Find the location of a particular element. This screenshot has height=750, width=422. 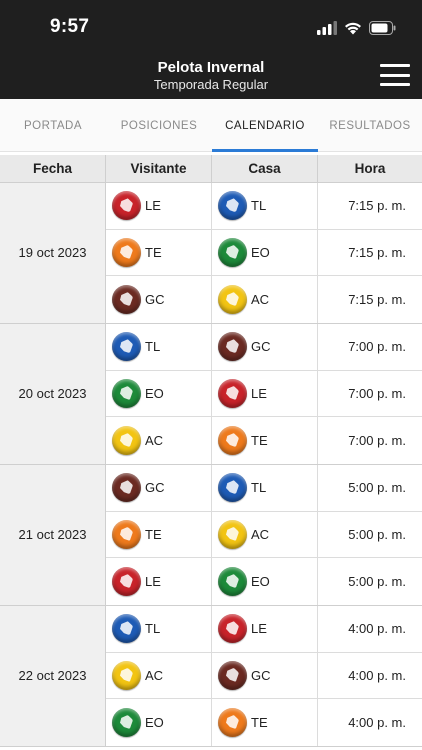

date-cell: 19 oct 2023 is located at coordinates (53, 253).